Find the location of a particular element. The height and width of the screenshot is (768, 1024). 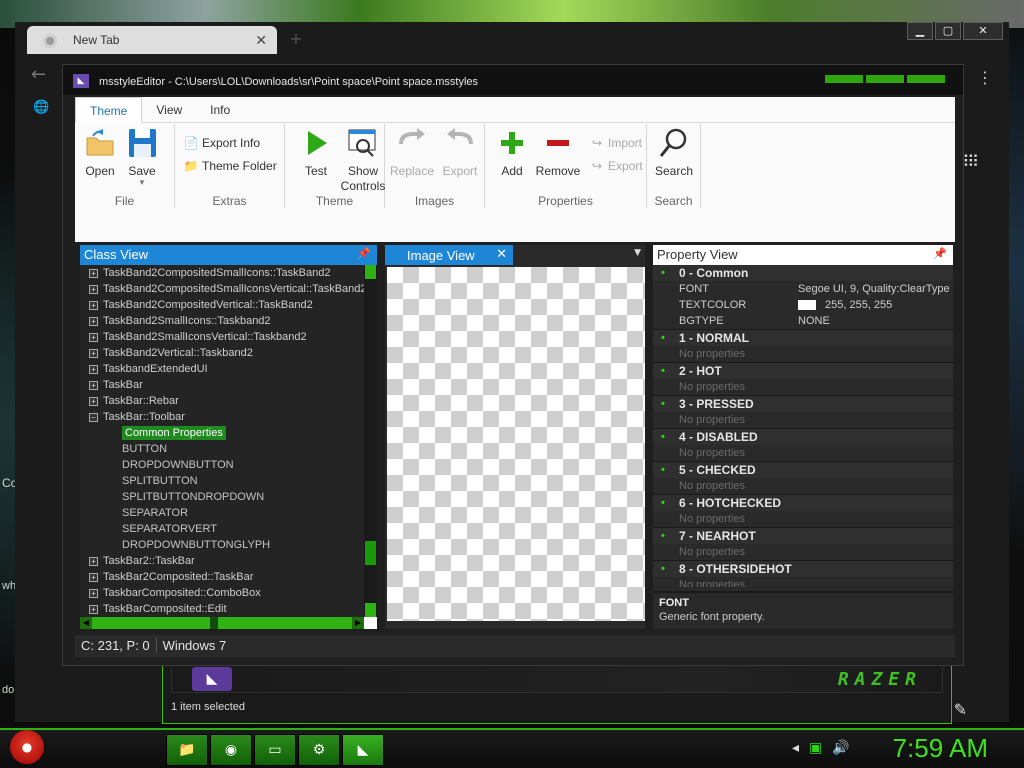

theme-folder-button: 📁 Theme Folder is located at coordinates (230, 166).